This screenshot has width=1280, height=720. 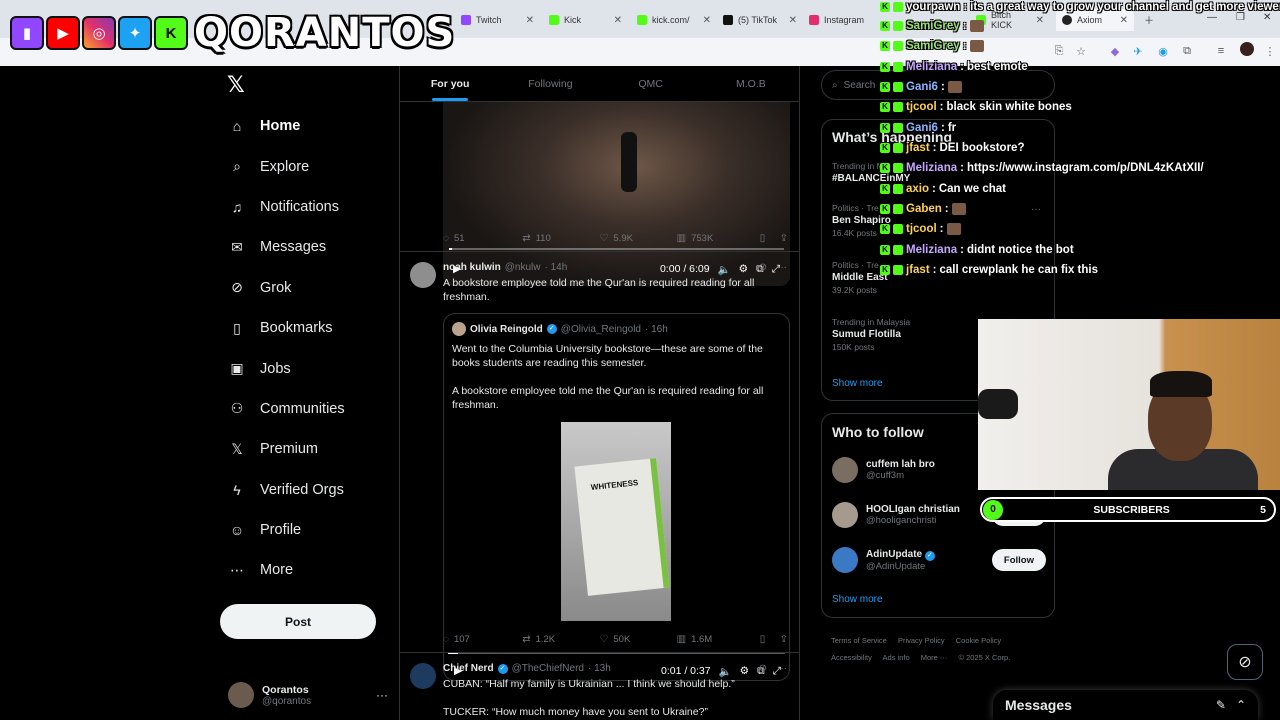 What do you see at coordinates (1059, 51) in the screenshot?
I see `install-app-icon: ⎘` at bounding box center [1059, 51].